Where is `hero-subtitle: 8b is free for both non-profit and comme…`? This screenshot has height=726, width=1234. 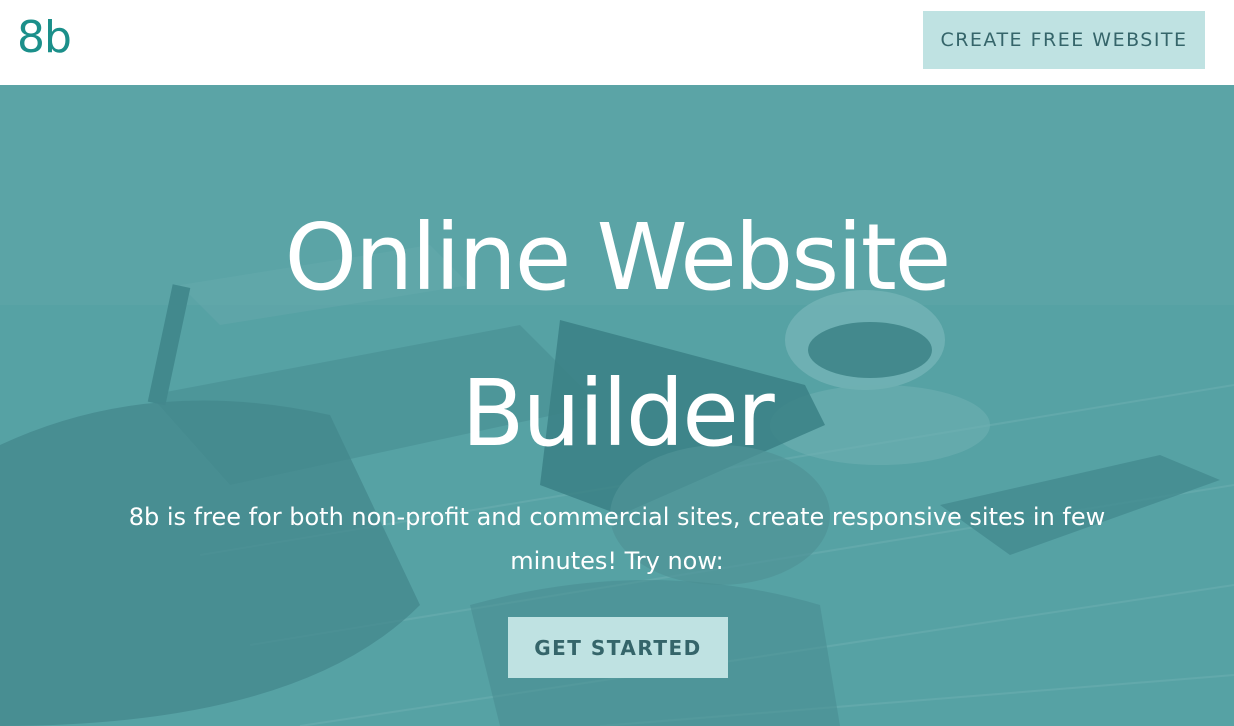
hero-subtitle: 8b is free for both non-profit and comme… is located at coordinates (617, 539).